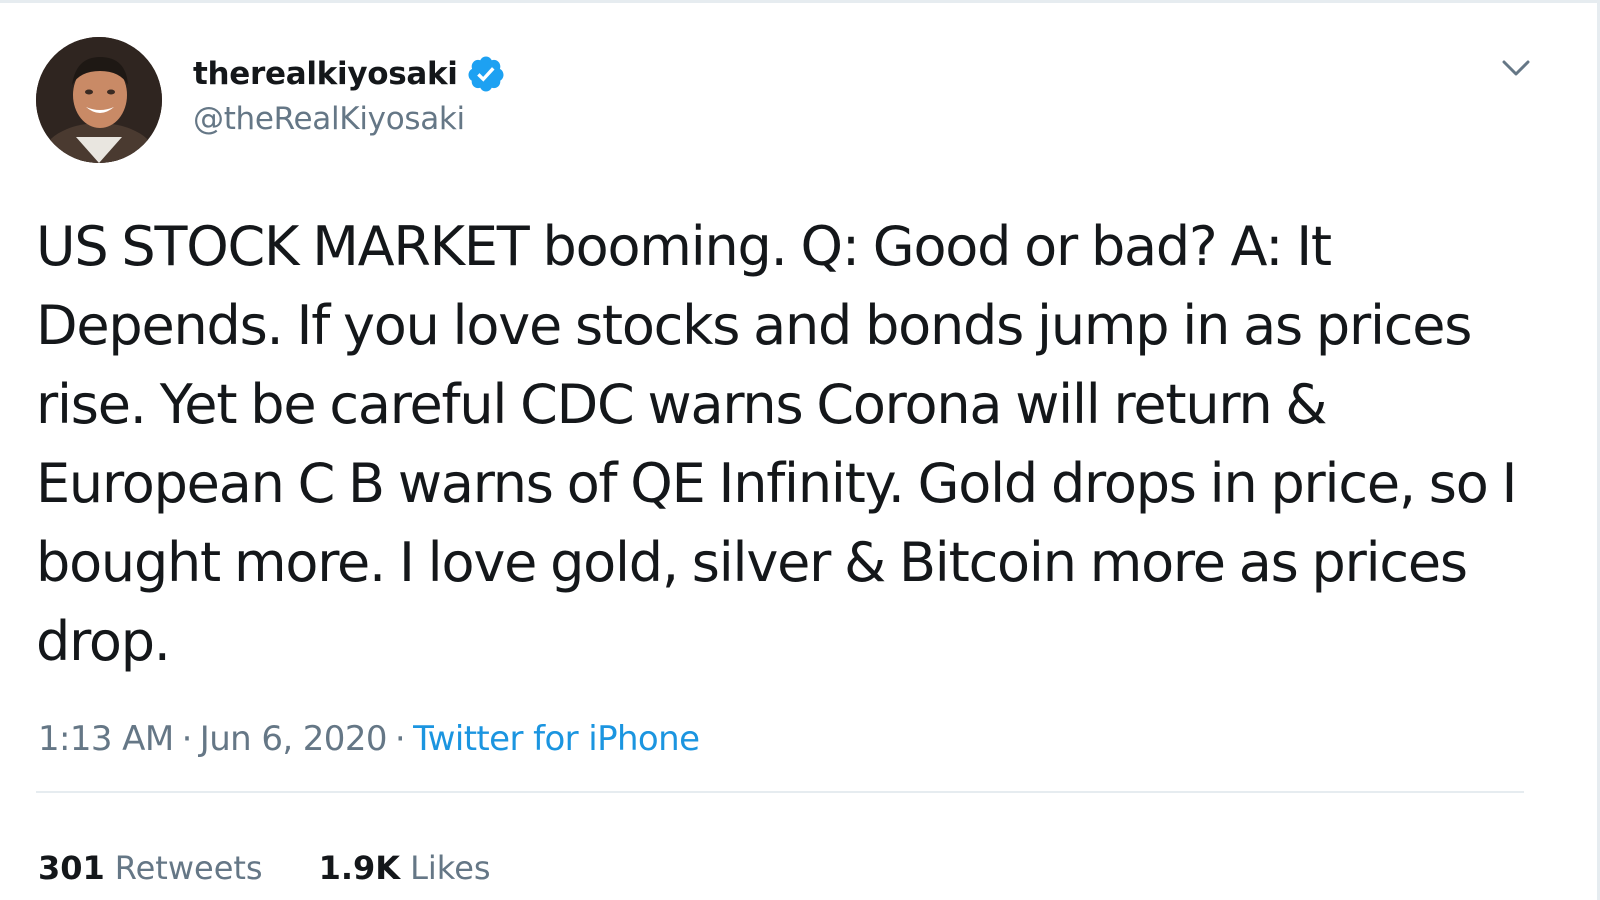 This screenshot has width=1600, height=900. I want to click on chevron-down-icon, so click(1516, 68).